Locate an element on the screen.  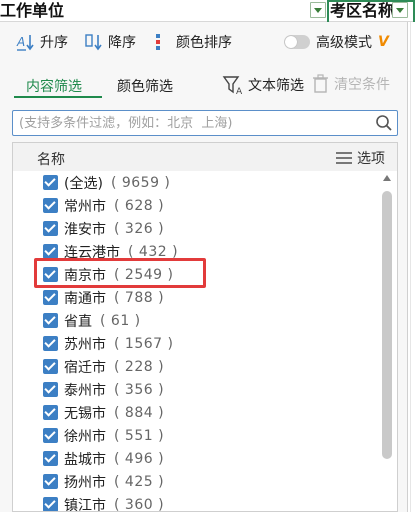
list-header-name: 名称 is located at coordinates (51, 160).